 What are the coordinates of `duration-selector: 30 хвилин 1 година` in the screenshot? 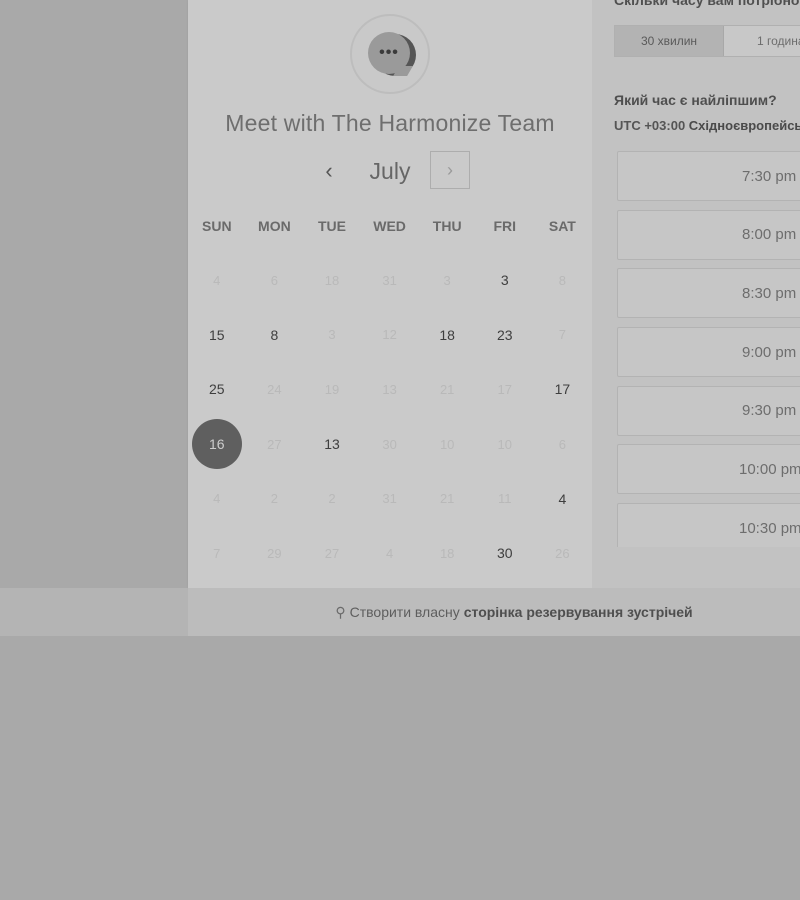 It's located at (707, 41).